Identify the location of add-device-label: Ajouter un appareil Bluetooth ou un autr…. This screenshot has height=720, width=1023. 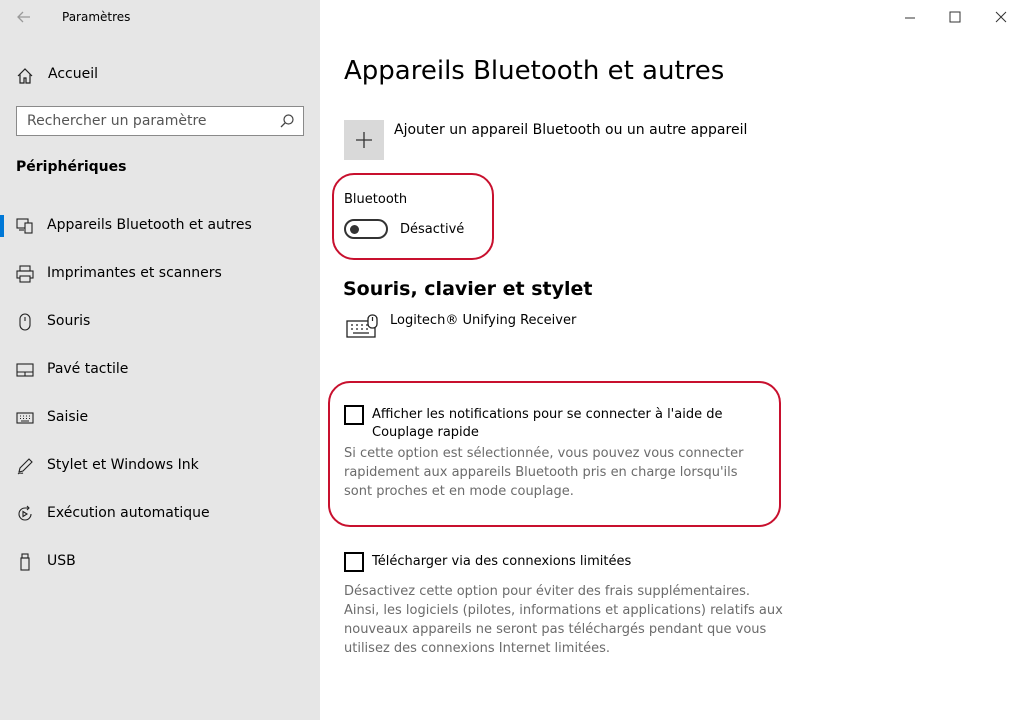
(570, 130).